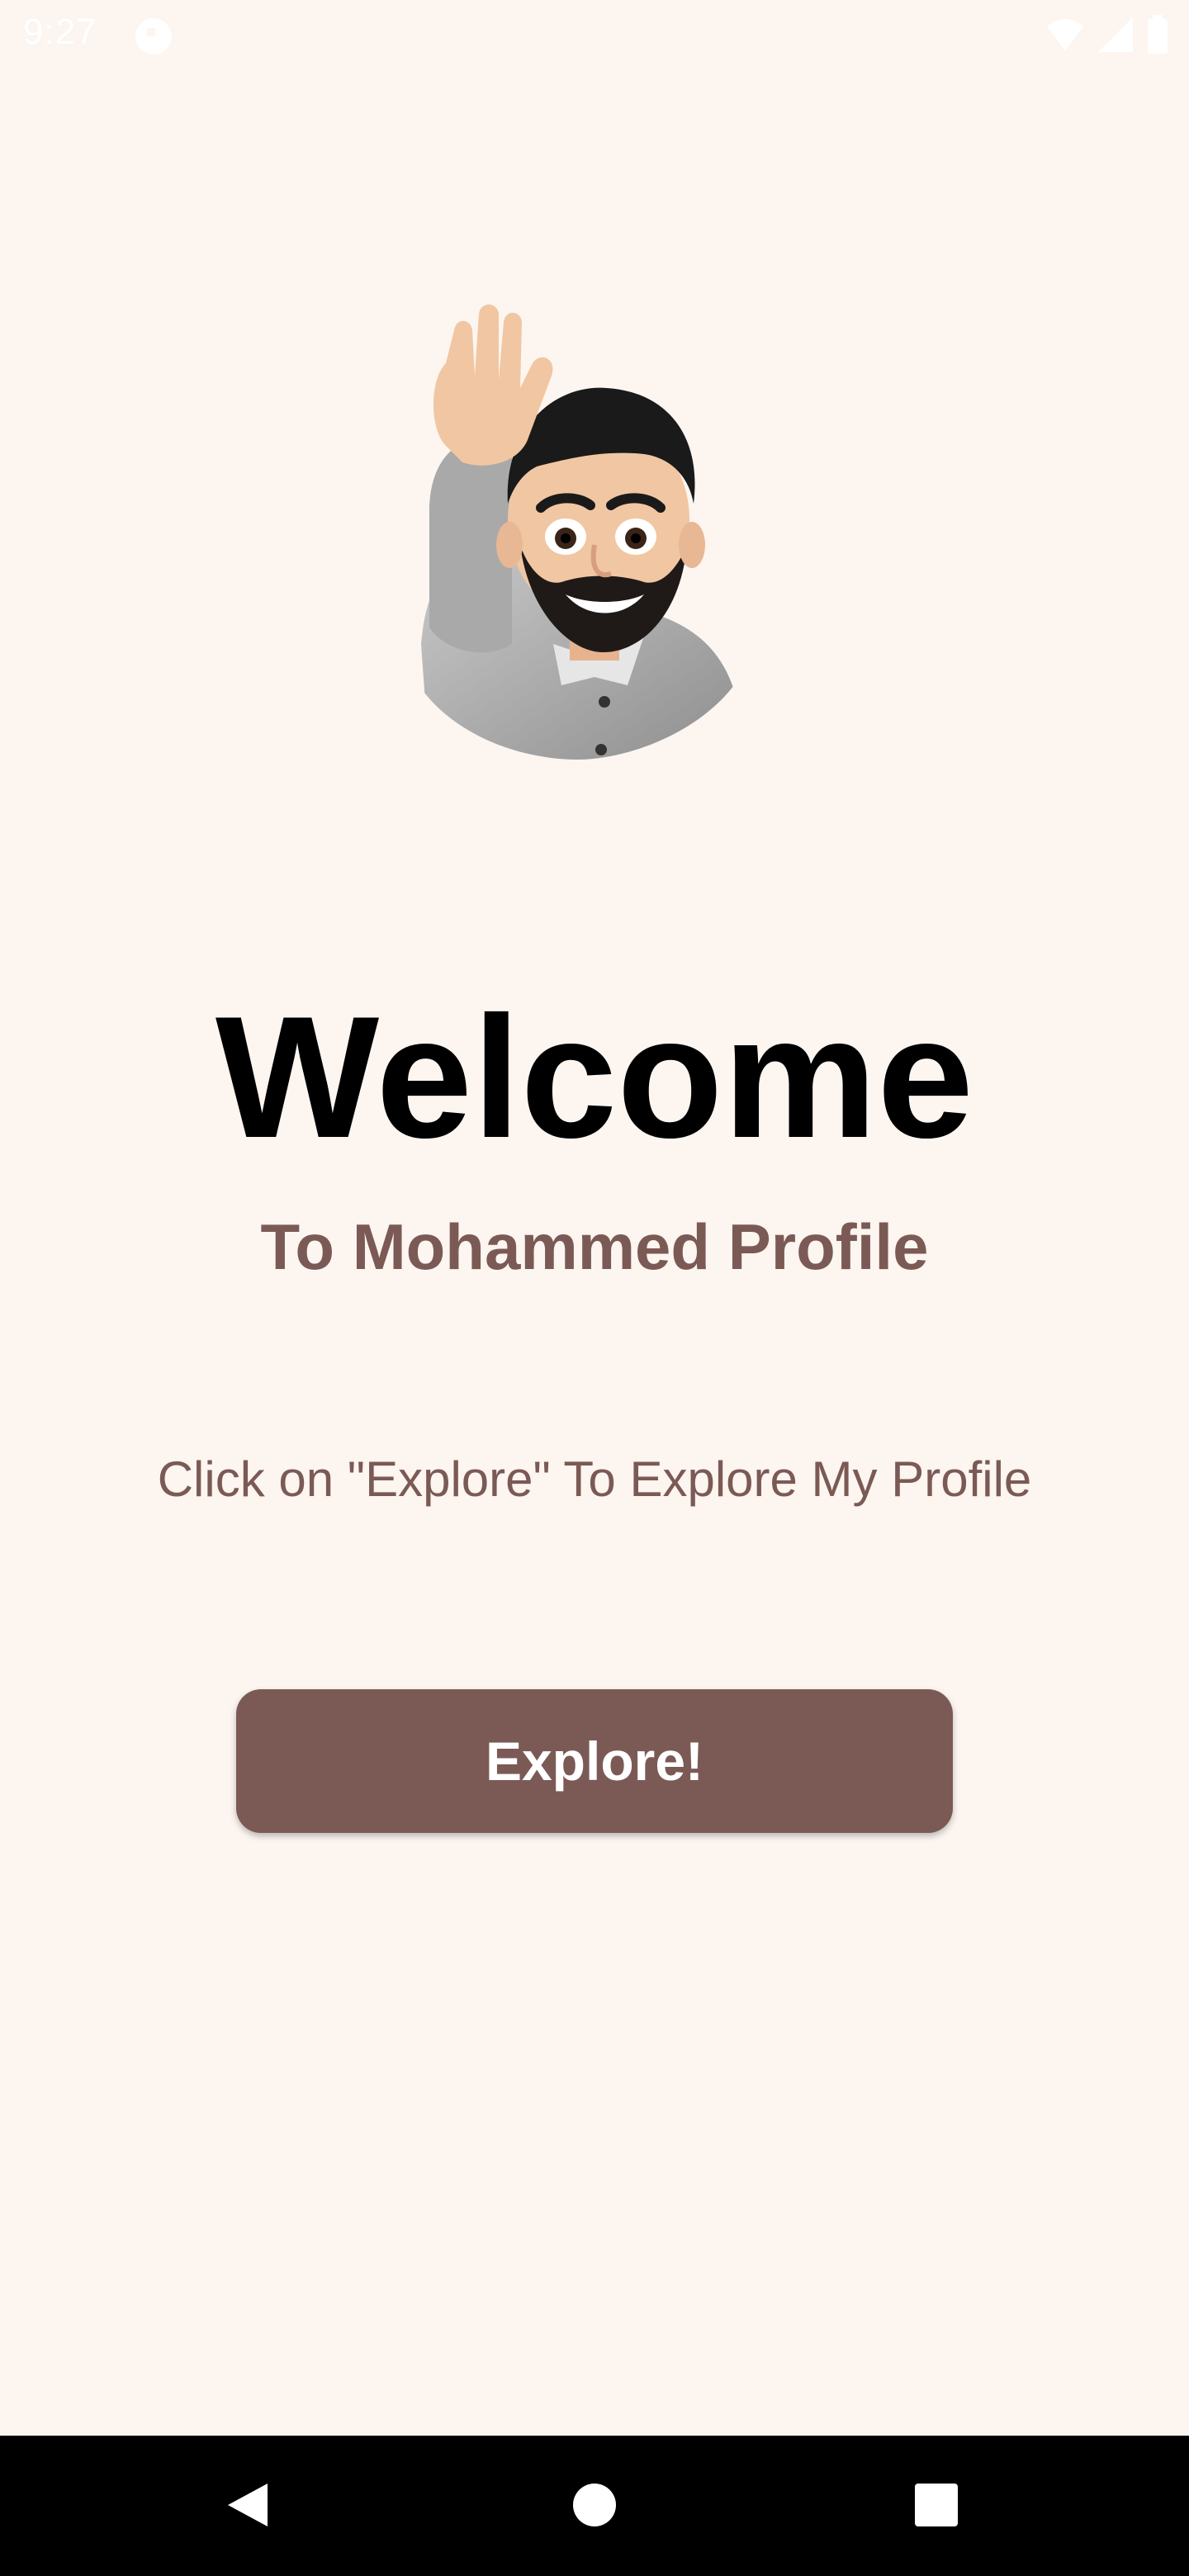 This screenshot has width=1189, height=2576. I want to click on recents-icon, so click(936, 2506).